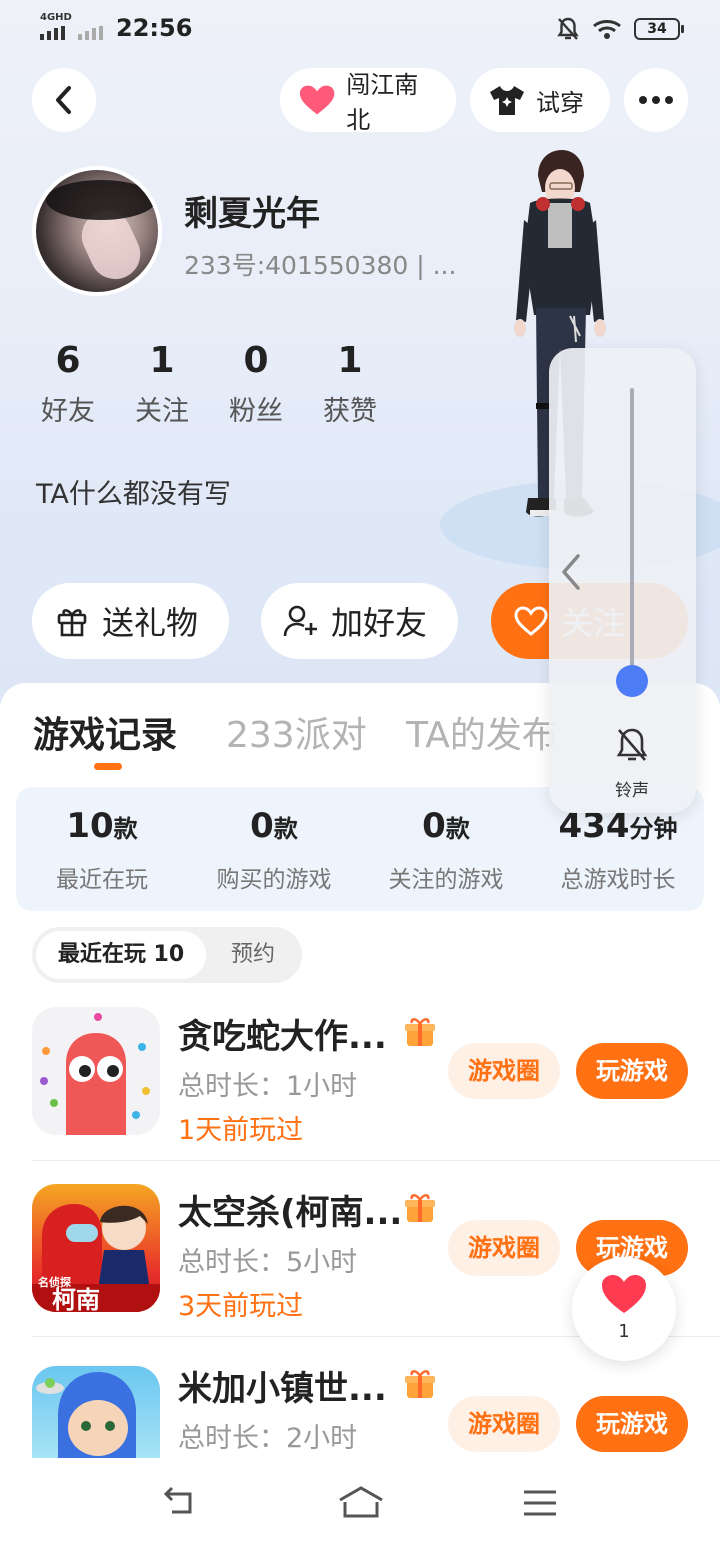  Describe the element at coordinates (624, 1331) in the screenshot. I see `like-count: 1` at that location.